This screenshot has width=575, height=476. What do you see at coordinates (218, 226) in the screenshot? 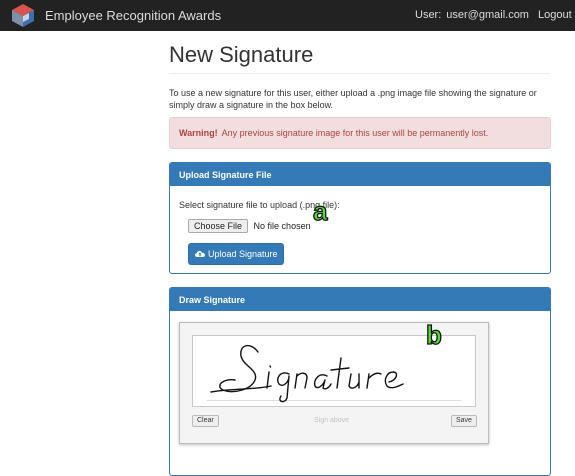
I see `choose-file-button: Choose File` at bounding box center [218, 226].